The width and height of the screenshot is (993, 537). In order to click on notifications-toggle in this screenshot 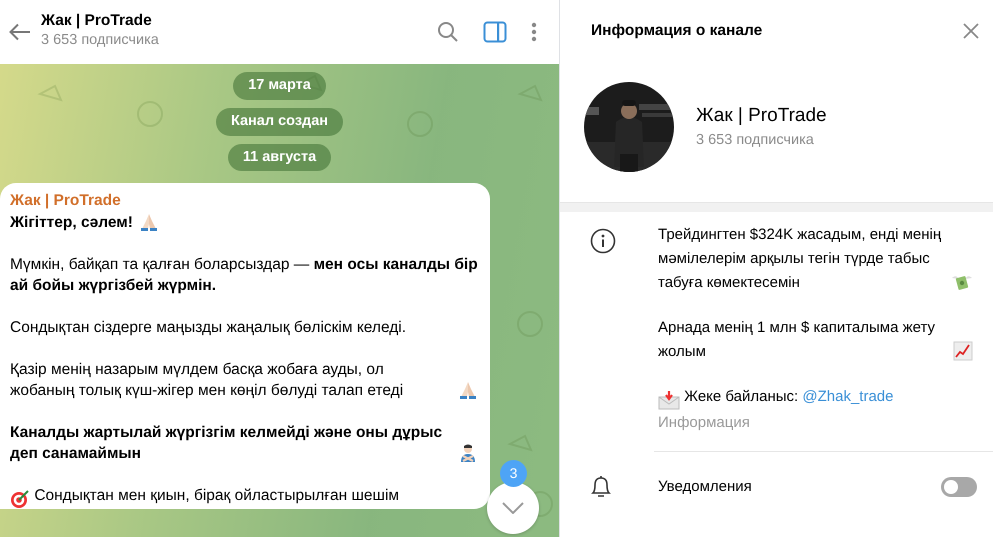, I will do `click(959, 487)`.